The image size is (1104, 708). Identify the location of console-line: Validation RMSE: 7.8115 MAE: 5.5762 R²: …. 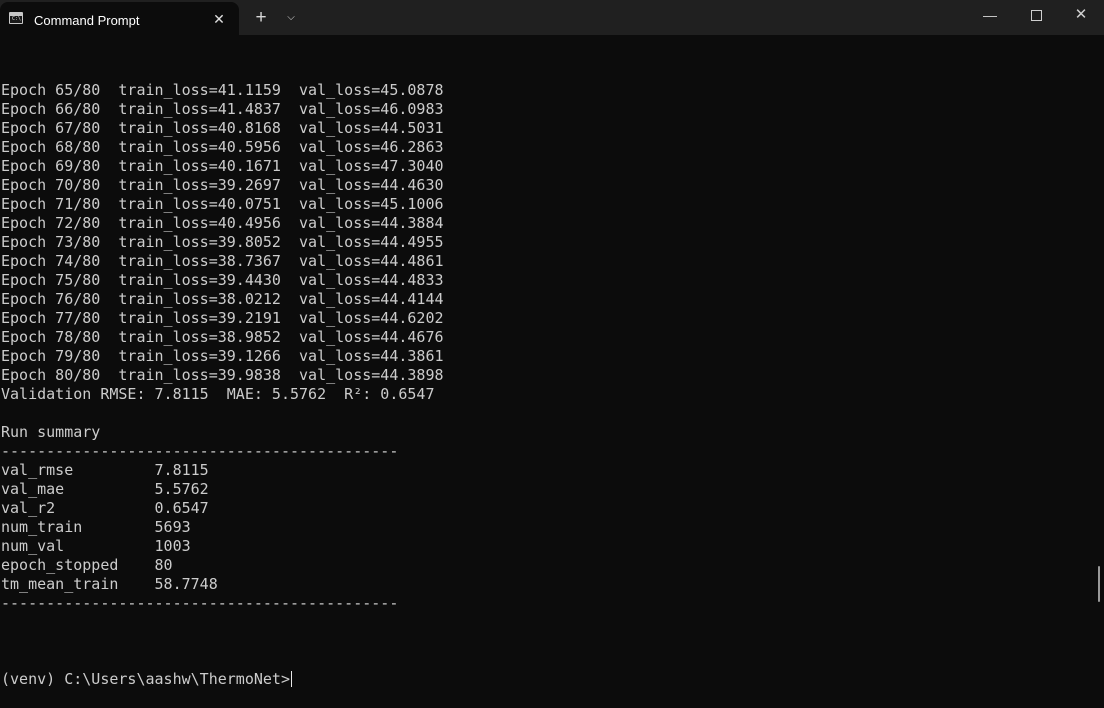
(218, 394).